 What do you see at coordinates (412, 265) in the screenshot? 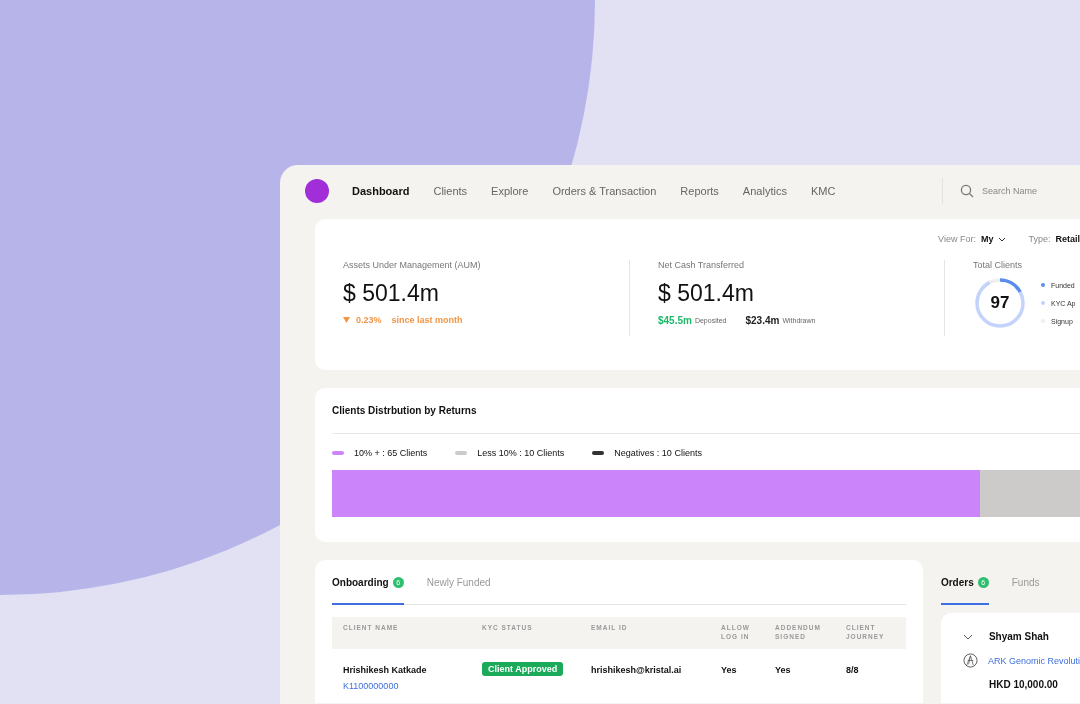
I see `stat-title: Assets Under Management (AUM)` at bounding box center [412, 265].